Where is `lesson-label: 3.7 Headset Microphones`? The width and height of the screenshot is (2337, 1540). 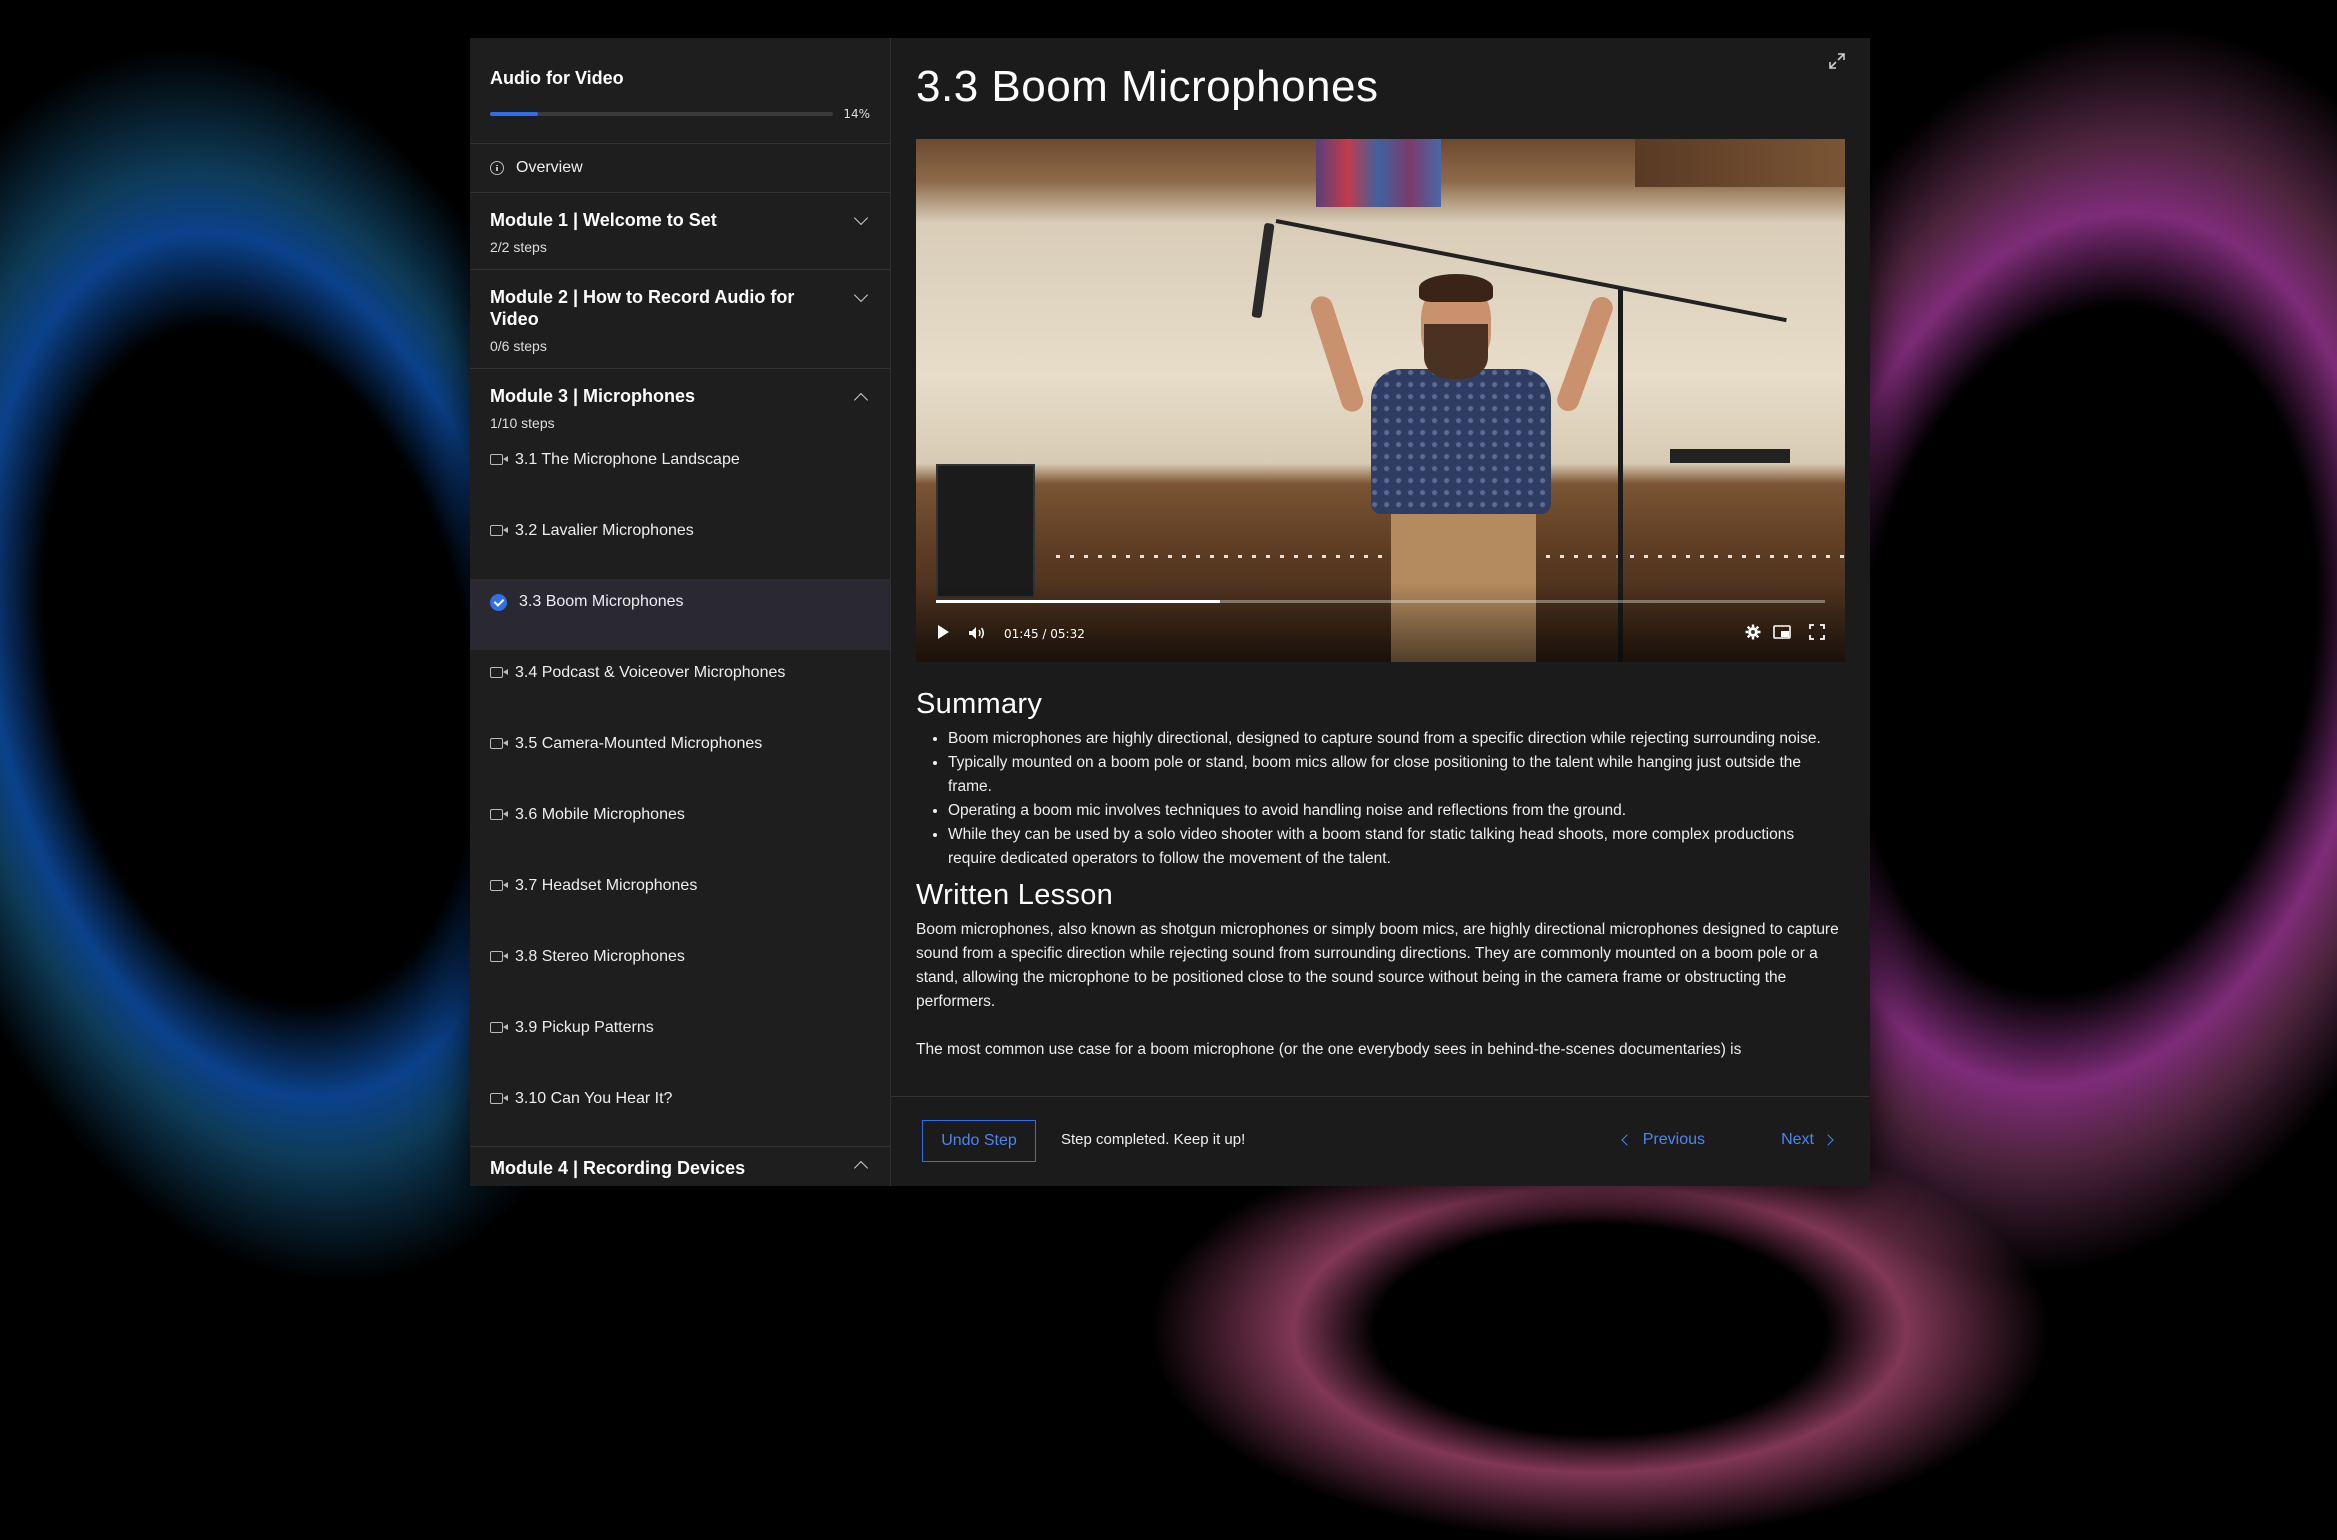
lesson-label: 3.7 Headset Microphones is located at coordinates (606, 885).